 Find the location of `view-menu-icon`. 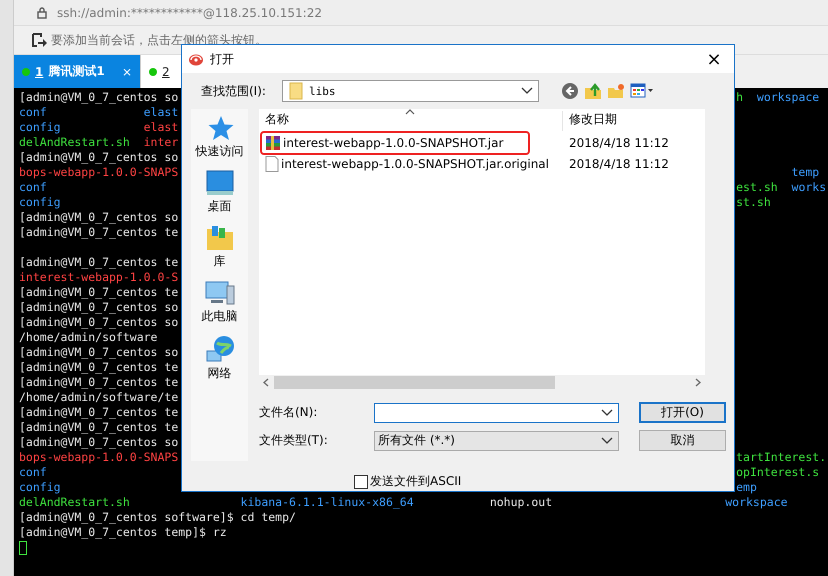

view-menu-icon is located at coordinates (642, 91).